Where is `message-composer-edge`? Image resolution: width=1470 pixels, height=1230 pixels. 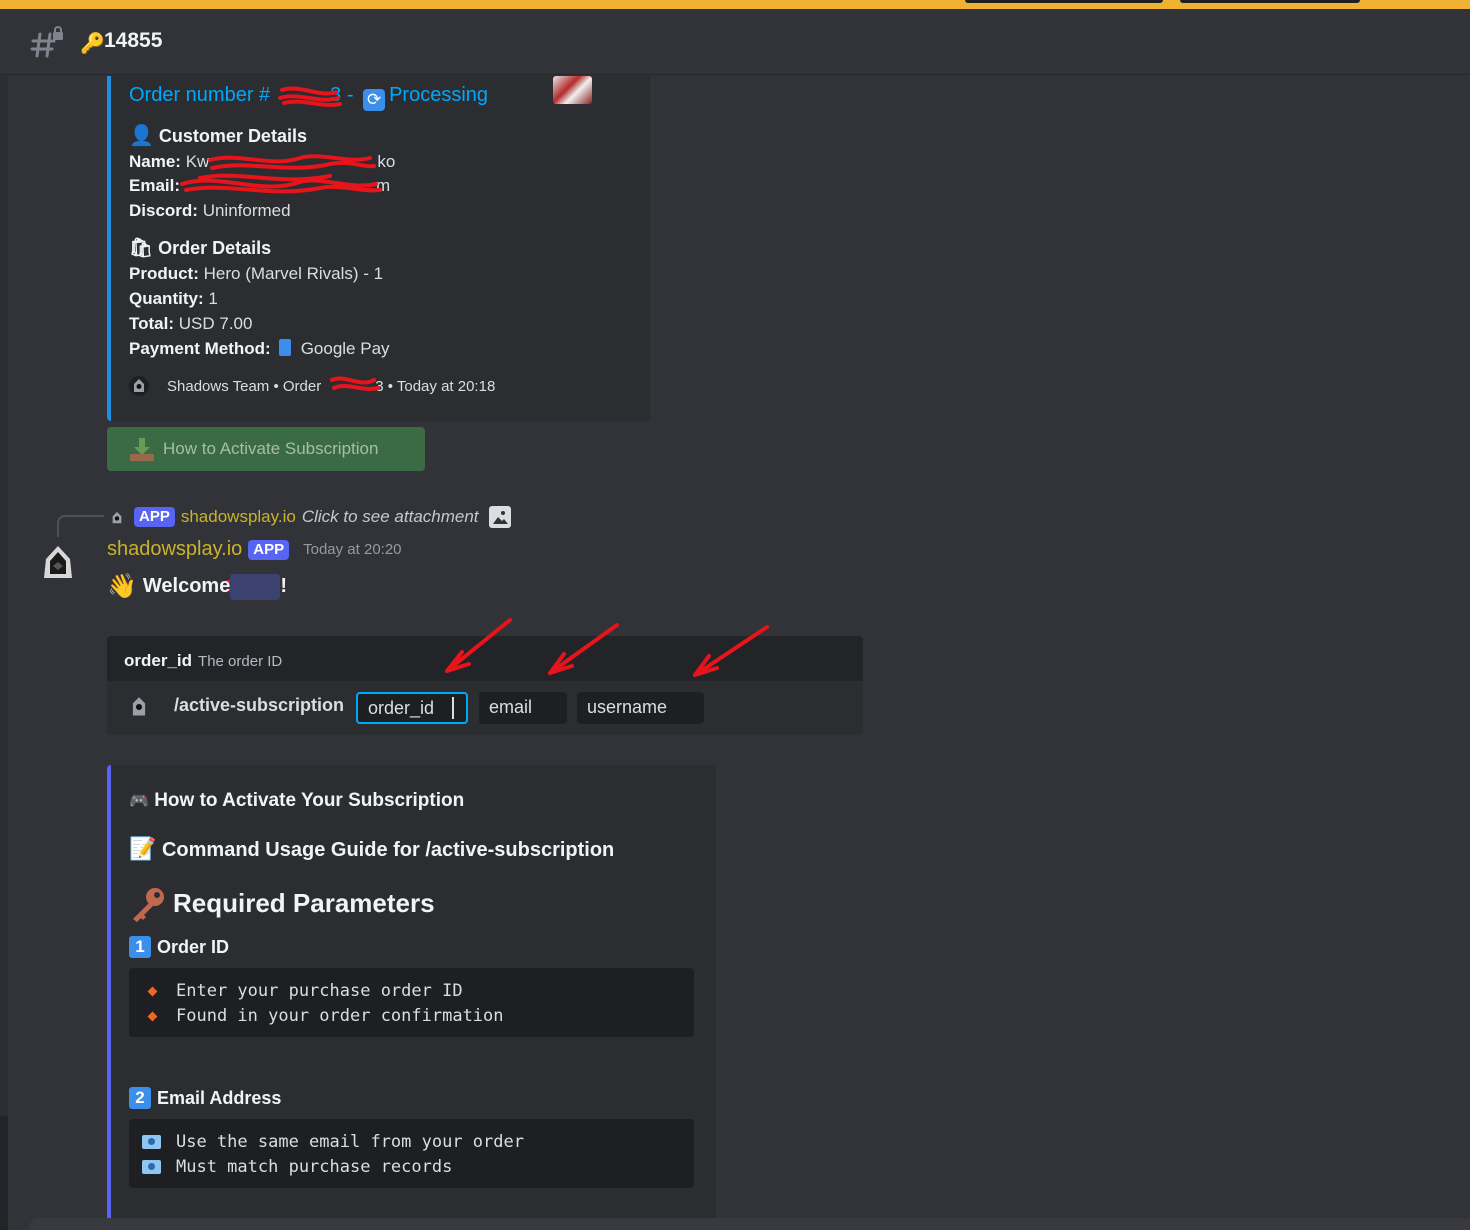 message-composer-edge is located at coordinates (750, 1224).